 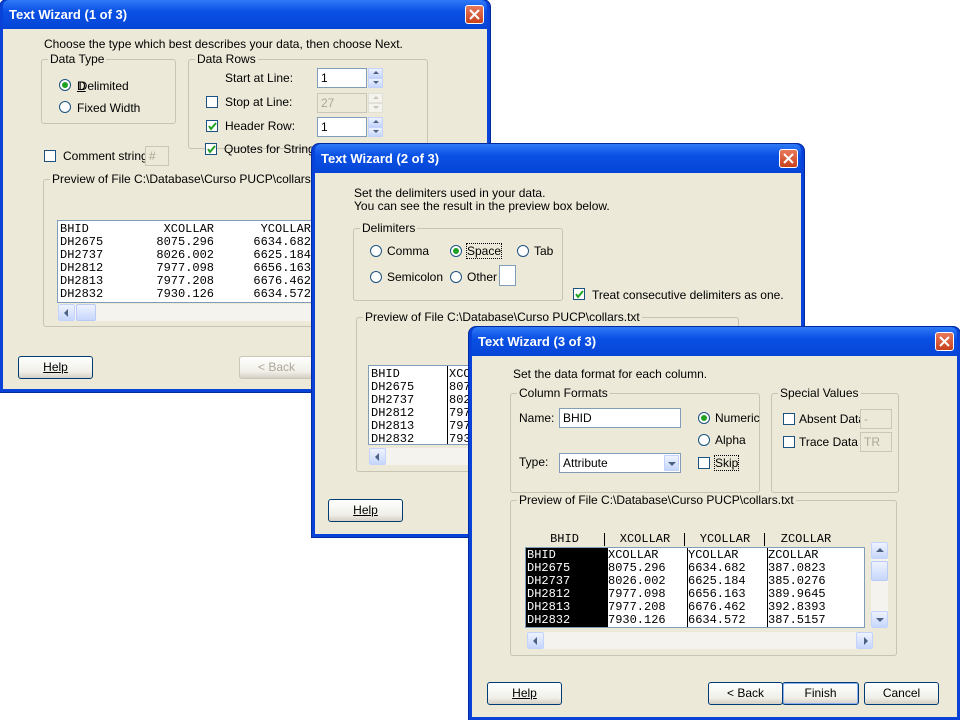 I want to click on wizard-1-back-button: < Back, so click(x=276, y=367).